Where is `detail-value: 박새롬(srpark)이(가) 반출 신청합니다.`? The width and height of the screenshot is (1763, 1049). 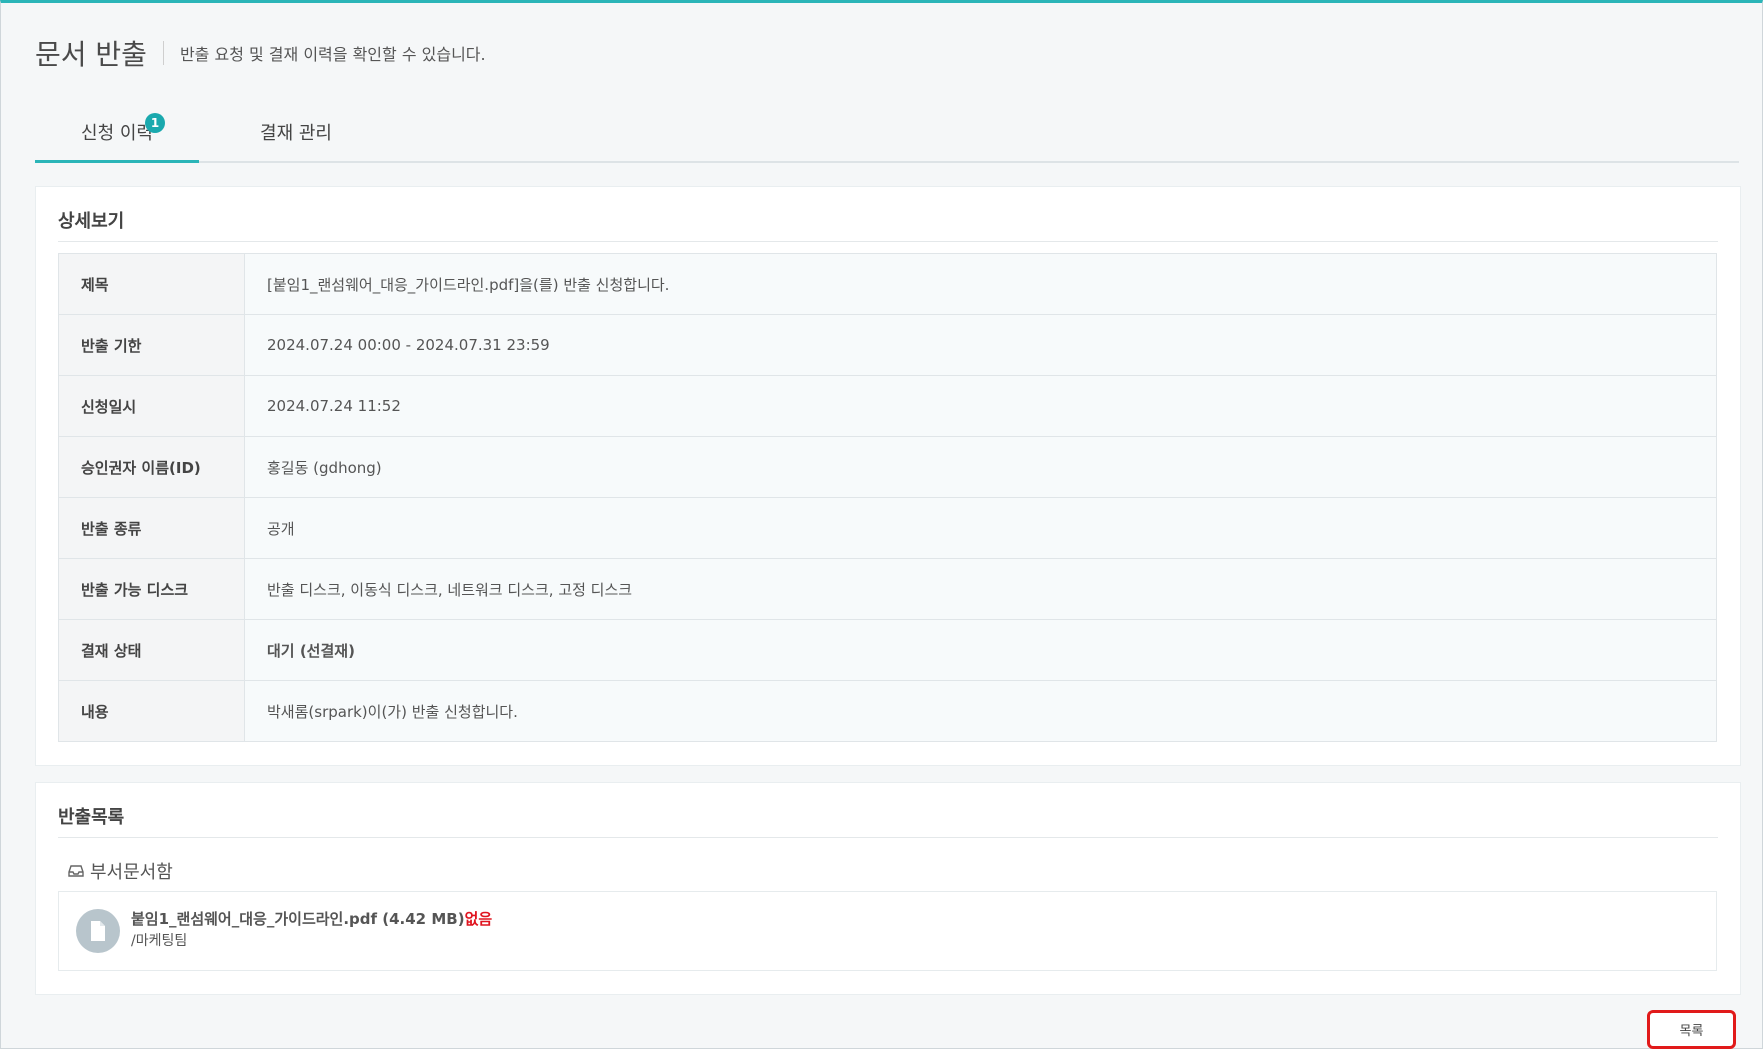
detail-value: 박새롬(srpark)이(가) 반출 신청합니다. is located at coordinates (980, 711).